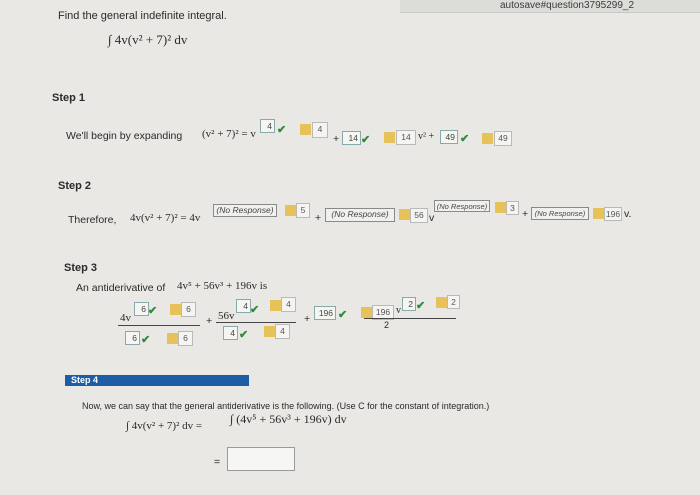 The height and width of the screenshot is (495, 700). Describe the element at coordinates (503, 138) in the screenshot. I see `step1-answer-box: 49` at that location.